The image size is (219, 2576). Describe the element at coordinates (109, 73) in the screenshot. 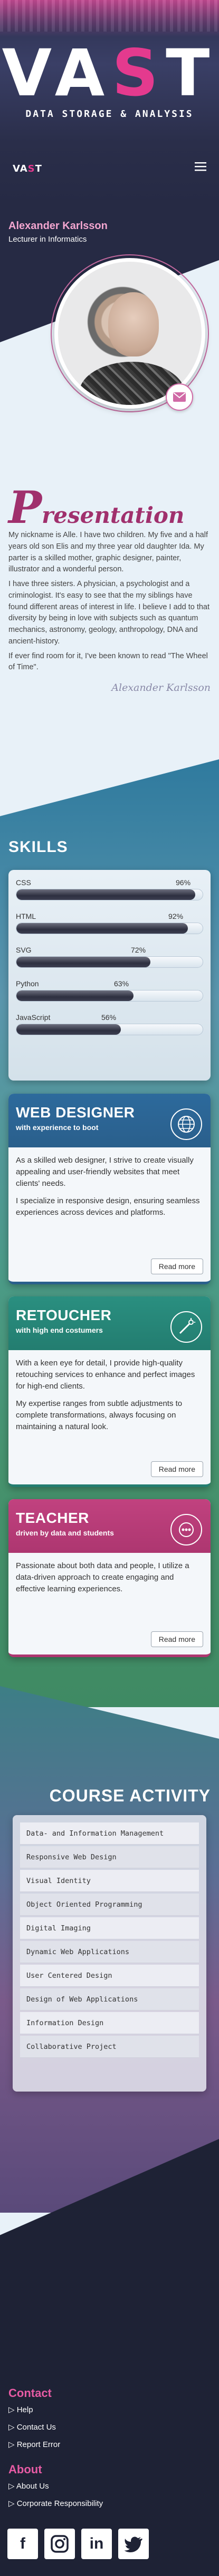

I see `hero-logo: VAST` at that location.